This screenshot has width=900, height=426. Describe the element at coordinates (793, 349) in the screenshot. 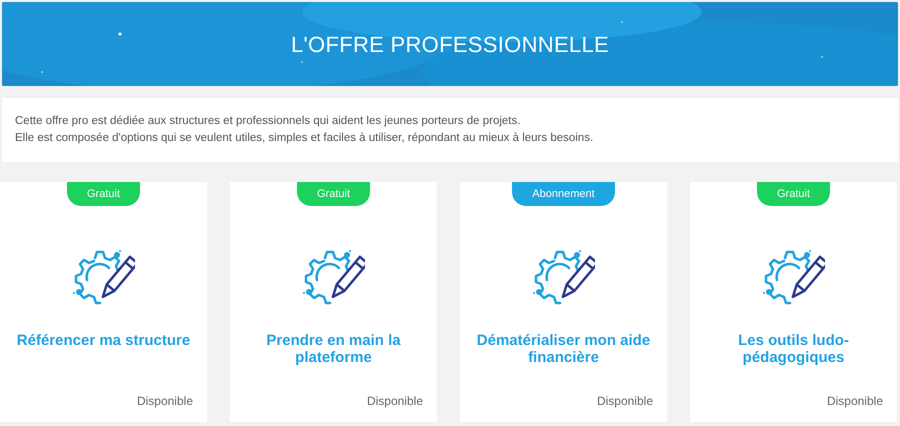

I see `offer-title: Les outils ludo-pédagogiques` at that location.